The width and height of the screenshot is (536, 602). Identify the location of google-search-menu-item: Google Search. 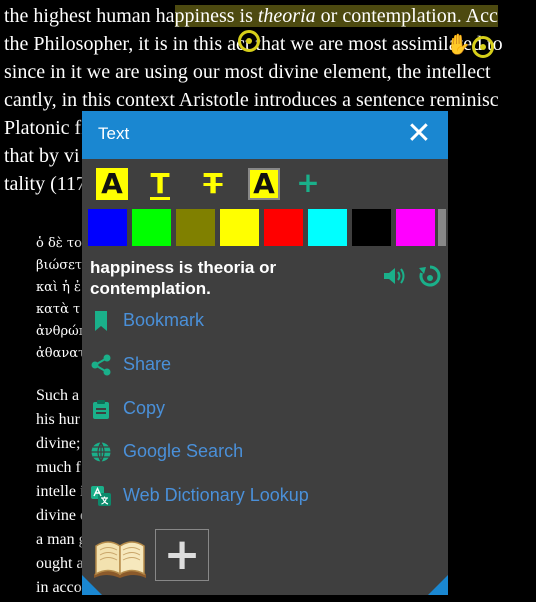
(260, 453).